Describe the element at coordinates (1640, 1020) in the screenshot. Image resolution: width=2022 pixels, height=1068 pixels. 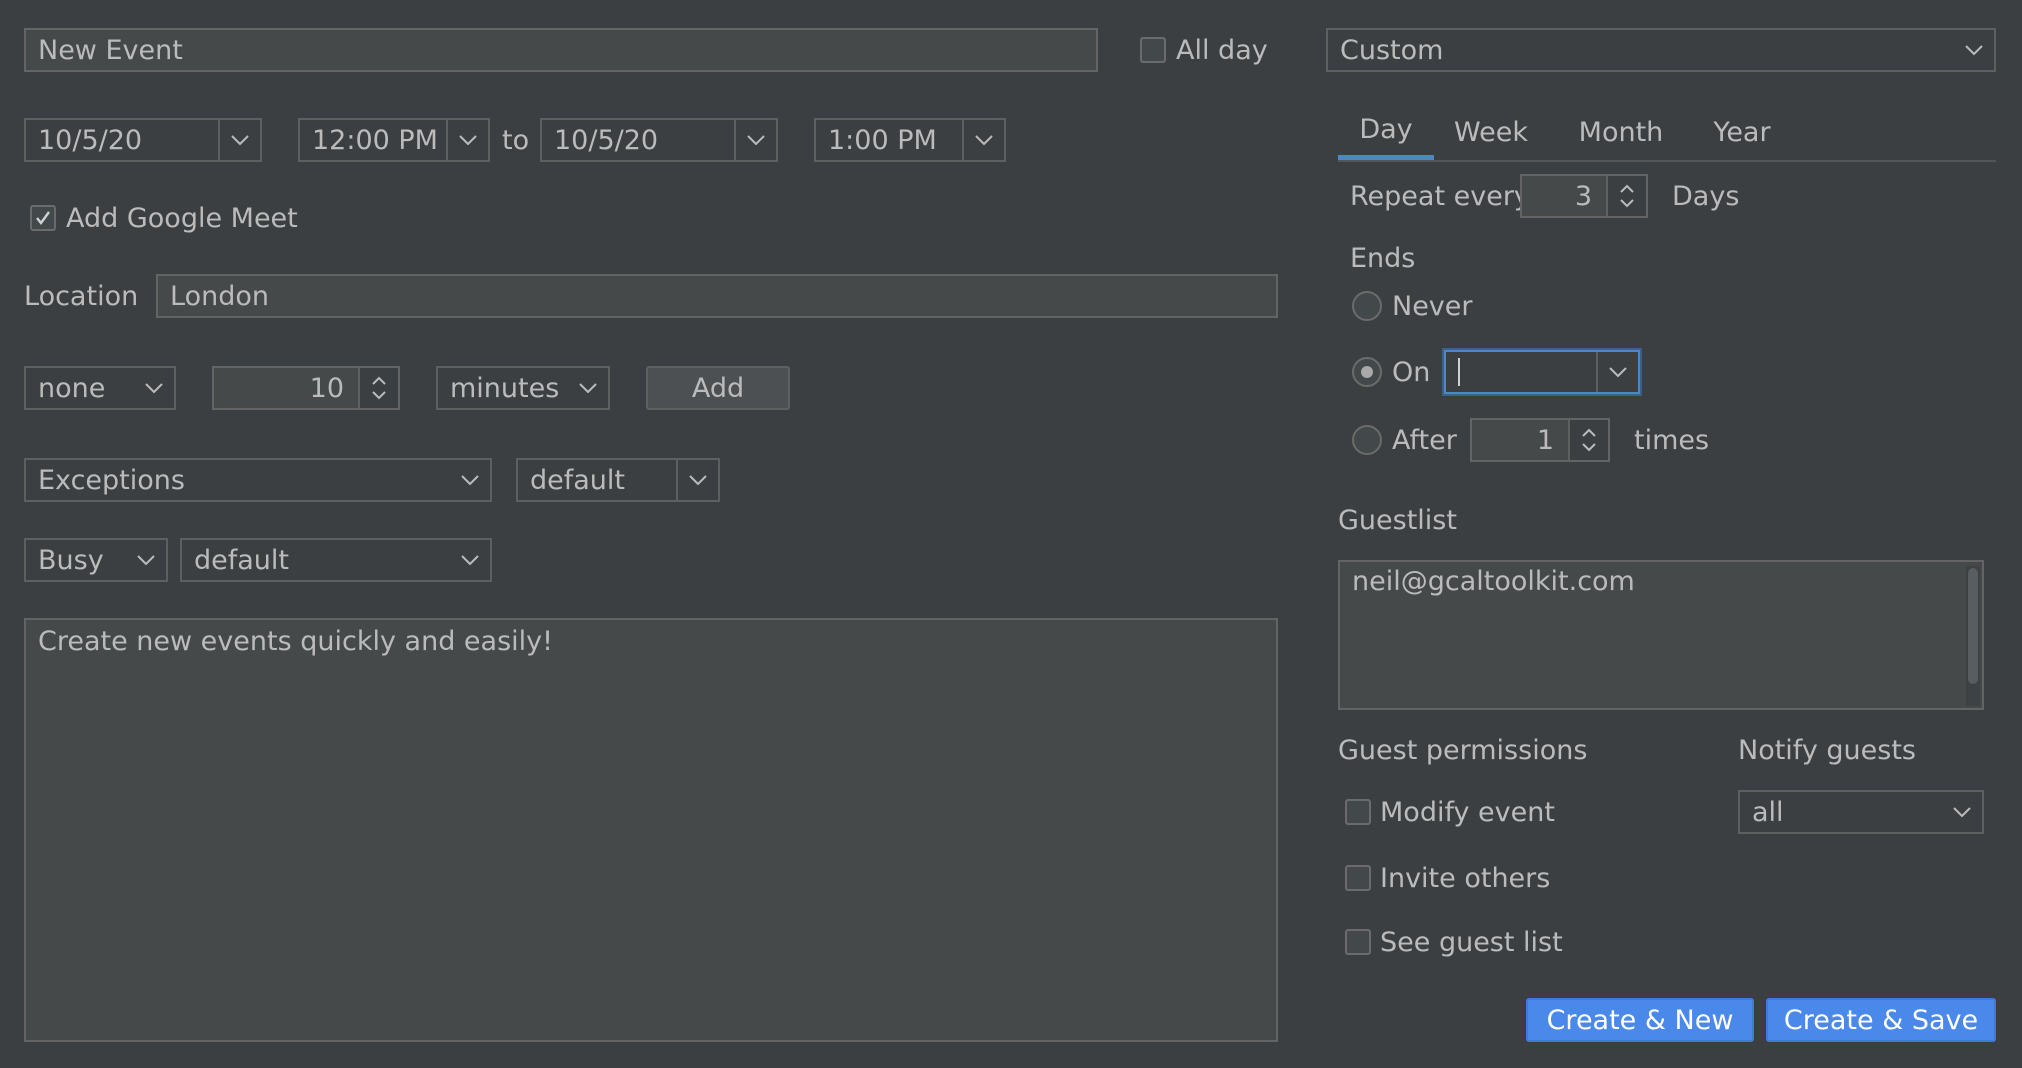
I see `create-and-new-button: Create & New` at that location.